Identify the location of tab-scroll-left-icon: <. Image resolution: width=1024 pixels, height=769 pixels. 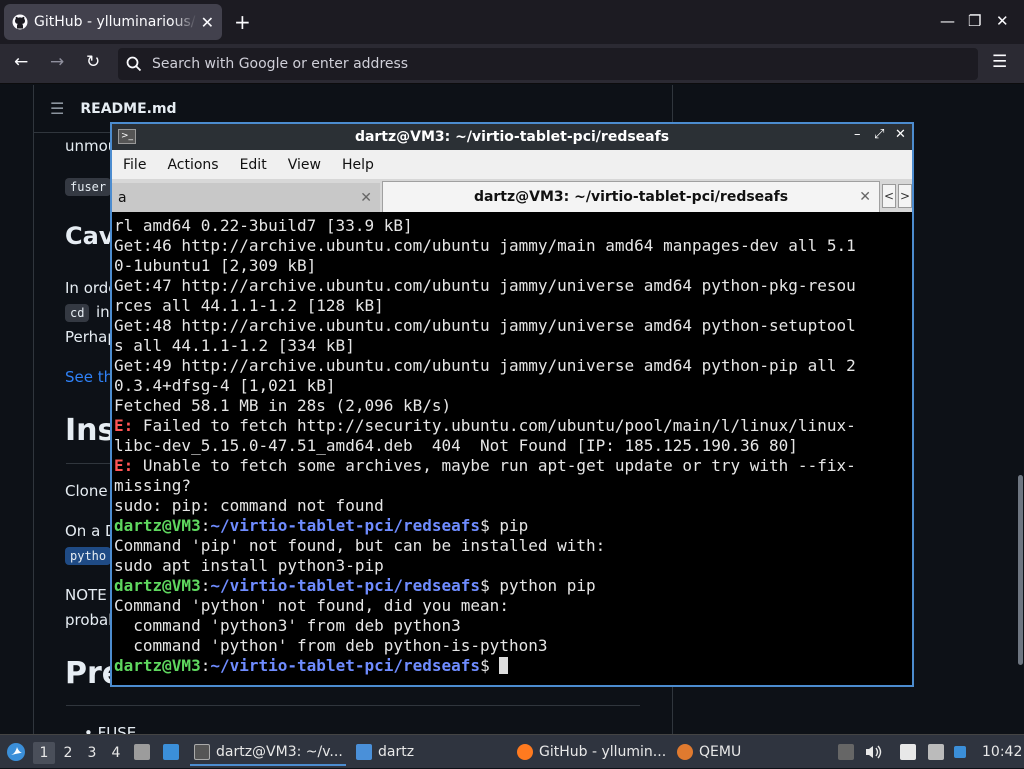
(889, 196).